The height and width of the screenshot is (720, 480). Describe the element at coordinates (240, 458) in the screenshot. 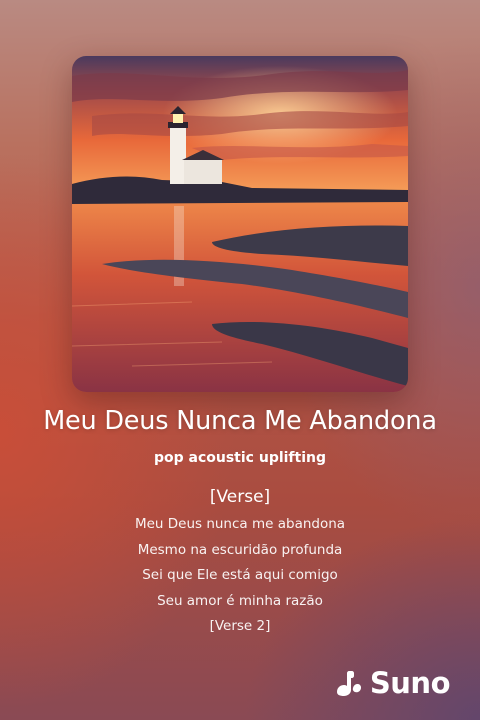

I see `song-style-tags: pop acoustic uplifting` at that location.